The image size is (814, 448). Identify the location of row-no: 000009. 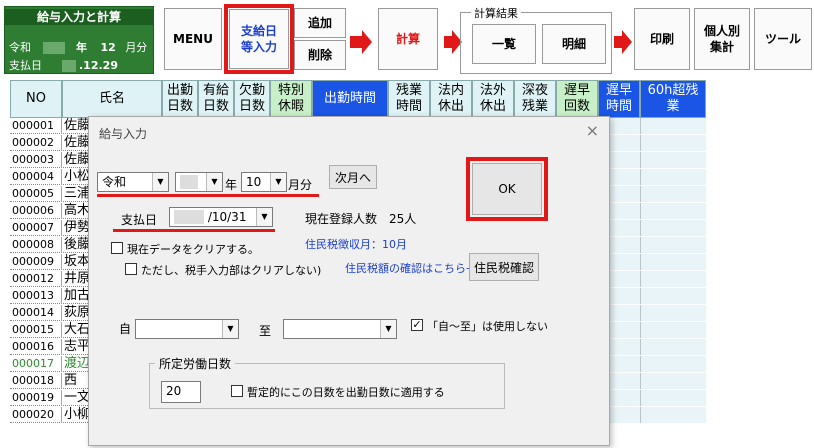
(36, 262).